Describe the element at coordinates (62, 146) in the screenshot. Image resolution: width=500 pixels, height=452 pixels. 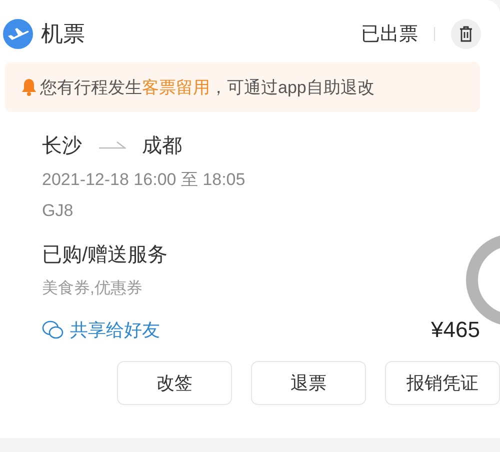
I see `departure-city: 长沙` at that location.